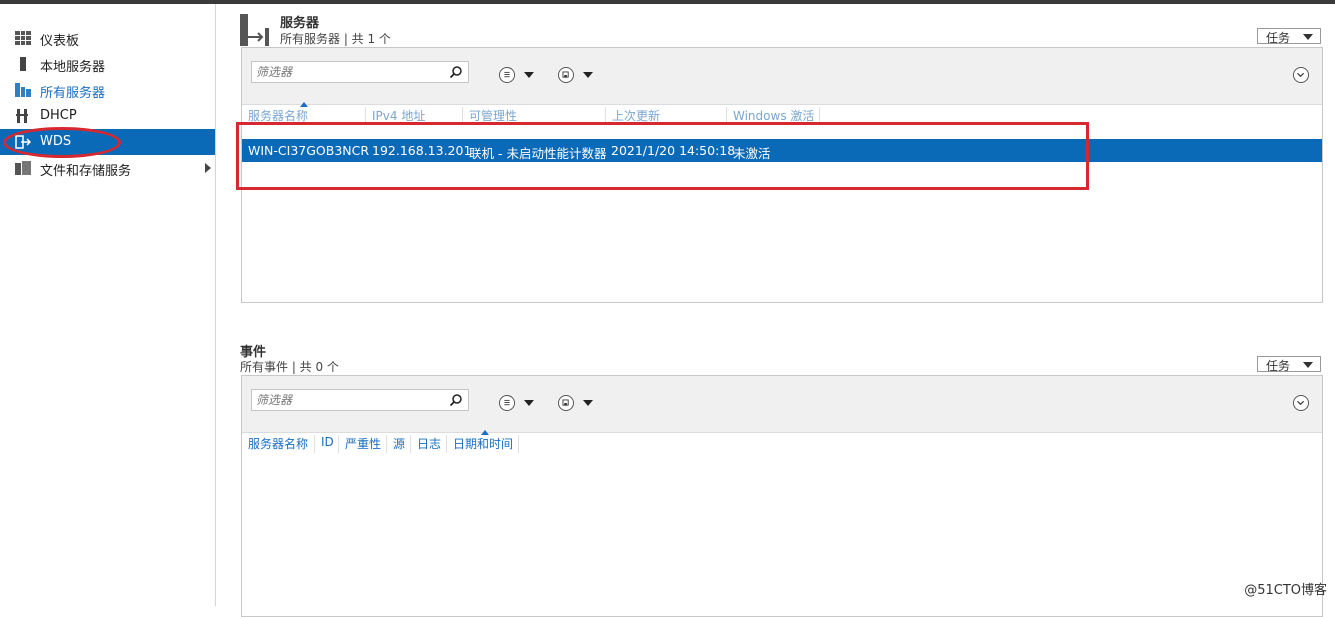  I want to click on column-header-server-name: 服务器名称, so click(278, 444).